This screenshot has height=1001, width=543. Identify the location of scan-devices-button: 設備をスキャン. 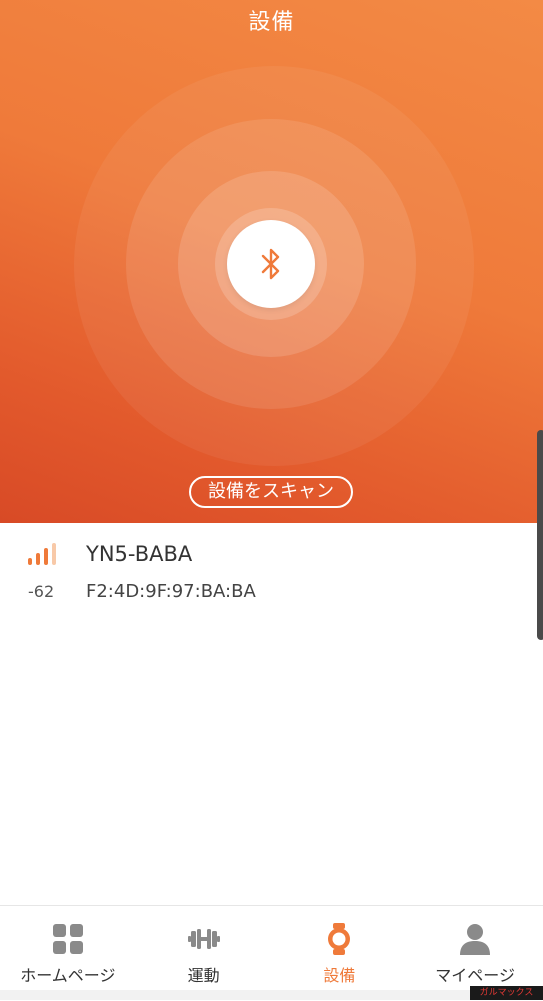
(271, 492).